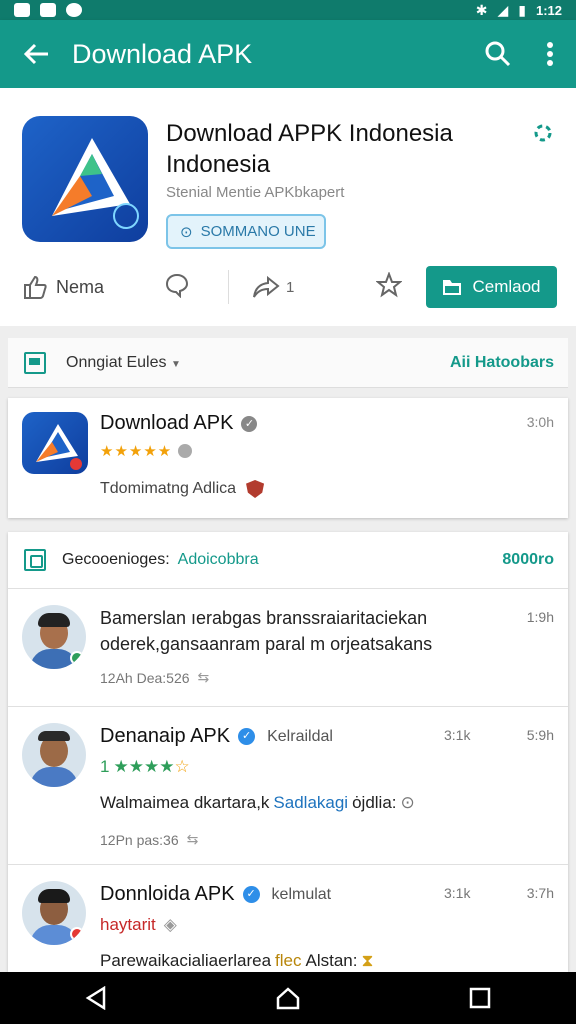 The width and height of the screenshot is (576, 1024). What do you see at coordinates (374, 802) in the screenshot?
I see `post-text-end: ȯjdlia:` at bounding box center [374, 802].